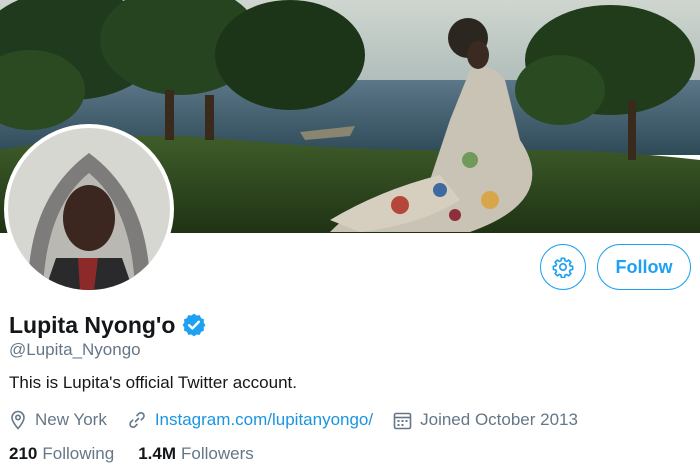  I want to click on name-row: Lupita Nyong'o, so click(108, 325).